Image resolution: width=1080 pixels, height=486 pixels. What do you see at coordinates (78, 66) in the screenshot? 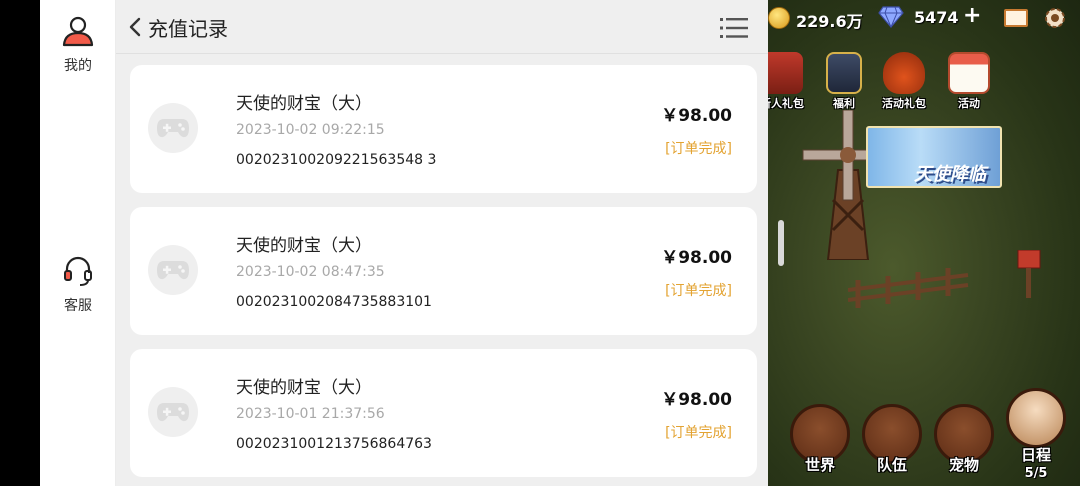
I see `nav-label-me: 我的` at bounding box center [78, 66].